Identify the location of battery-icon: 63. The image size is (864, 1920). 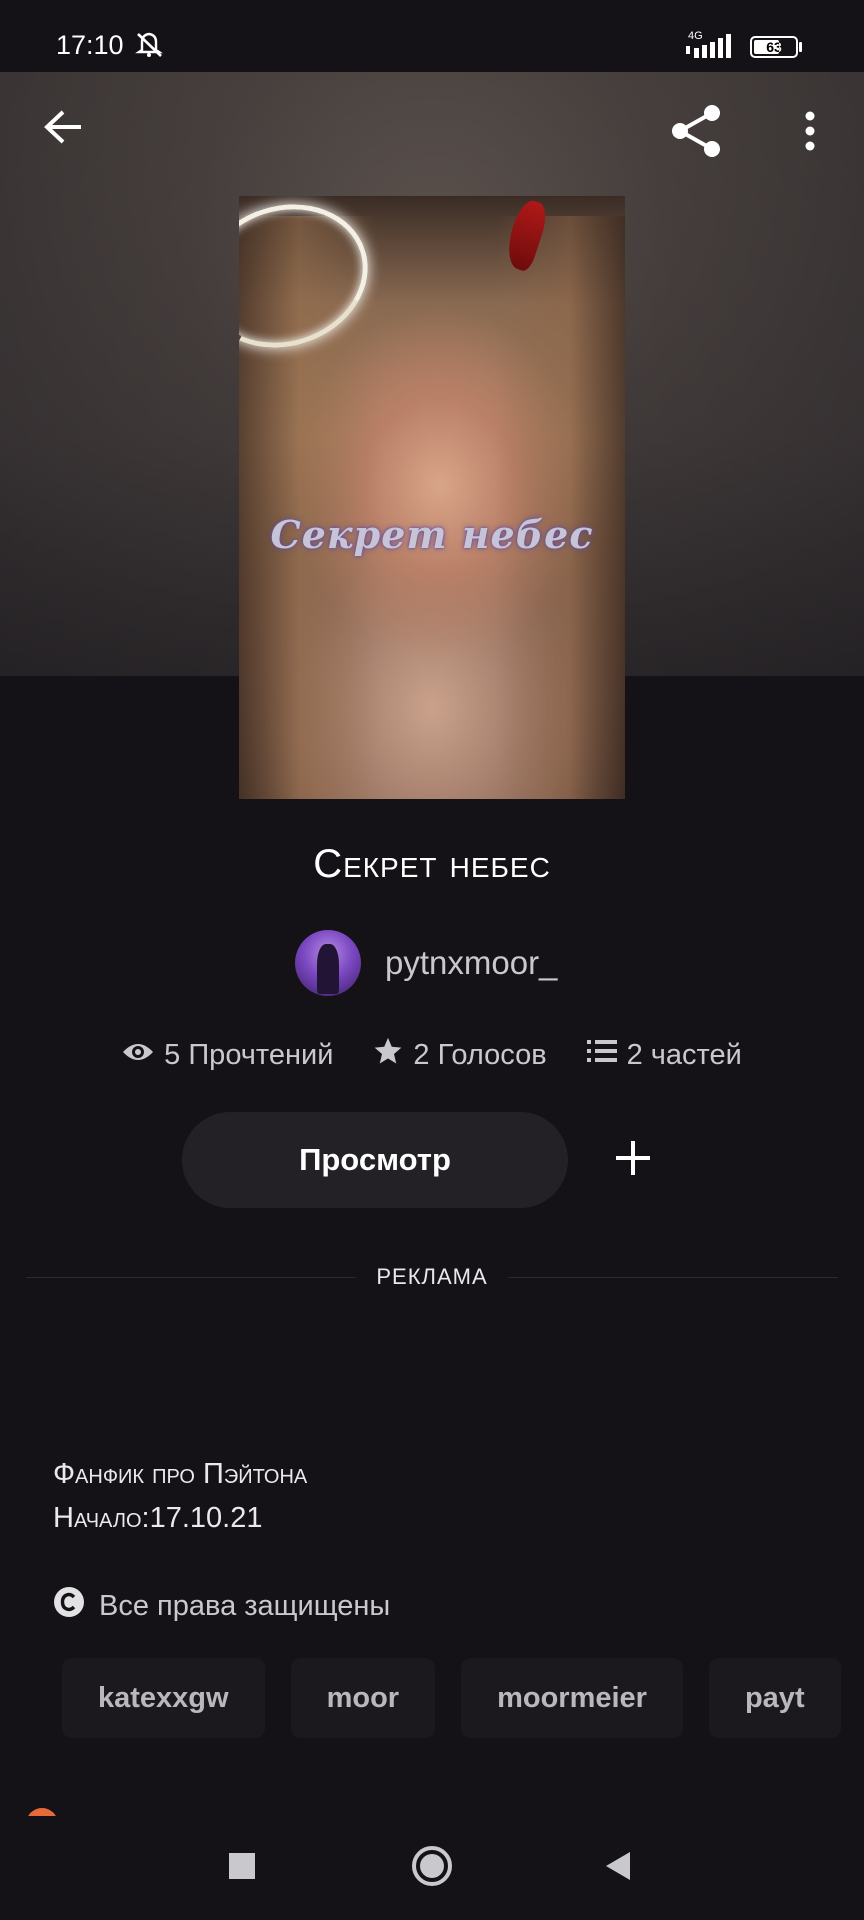
(774, 47).